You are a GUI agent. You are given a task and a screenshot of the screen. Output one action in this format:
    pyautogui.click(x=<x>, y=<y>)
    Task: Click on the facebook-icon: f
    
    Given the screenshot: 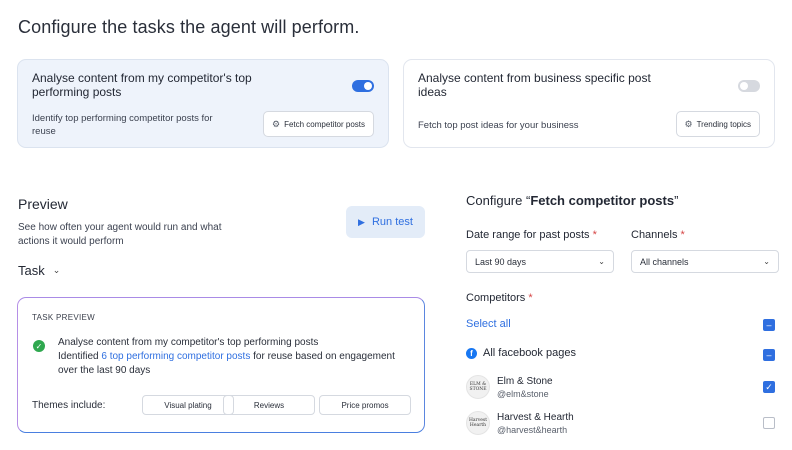 What is the action you would take?
    pyautogui.click(x=471, y=353)
    